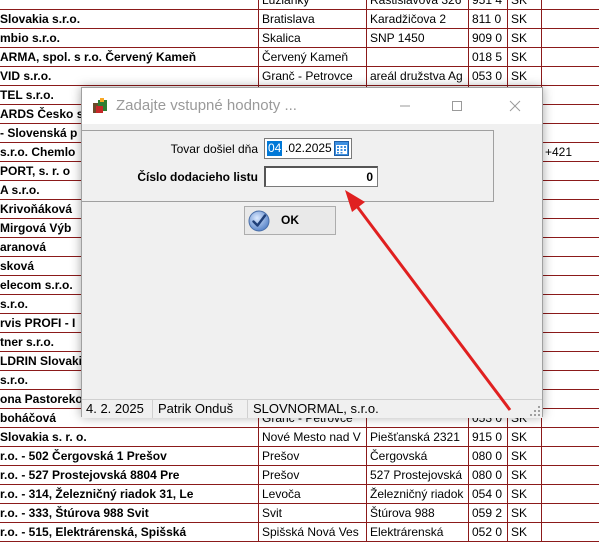 Image resolution: width=599 pixels, height=557 pixels. What do you see at coordinates (312, 57) in the screenshot?
I see `table-cell: Červený Kameň` at bounding box center [312, 57].